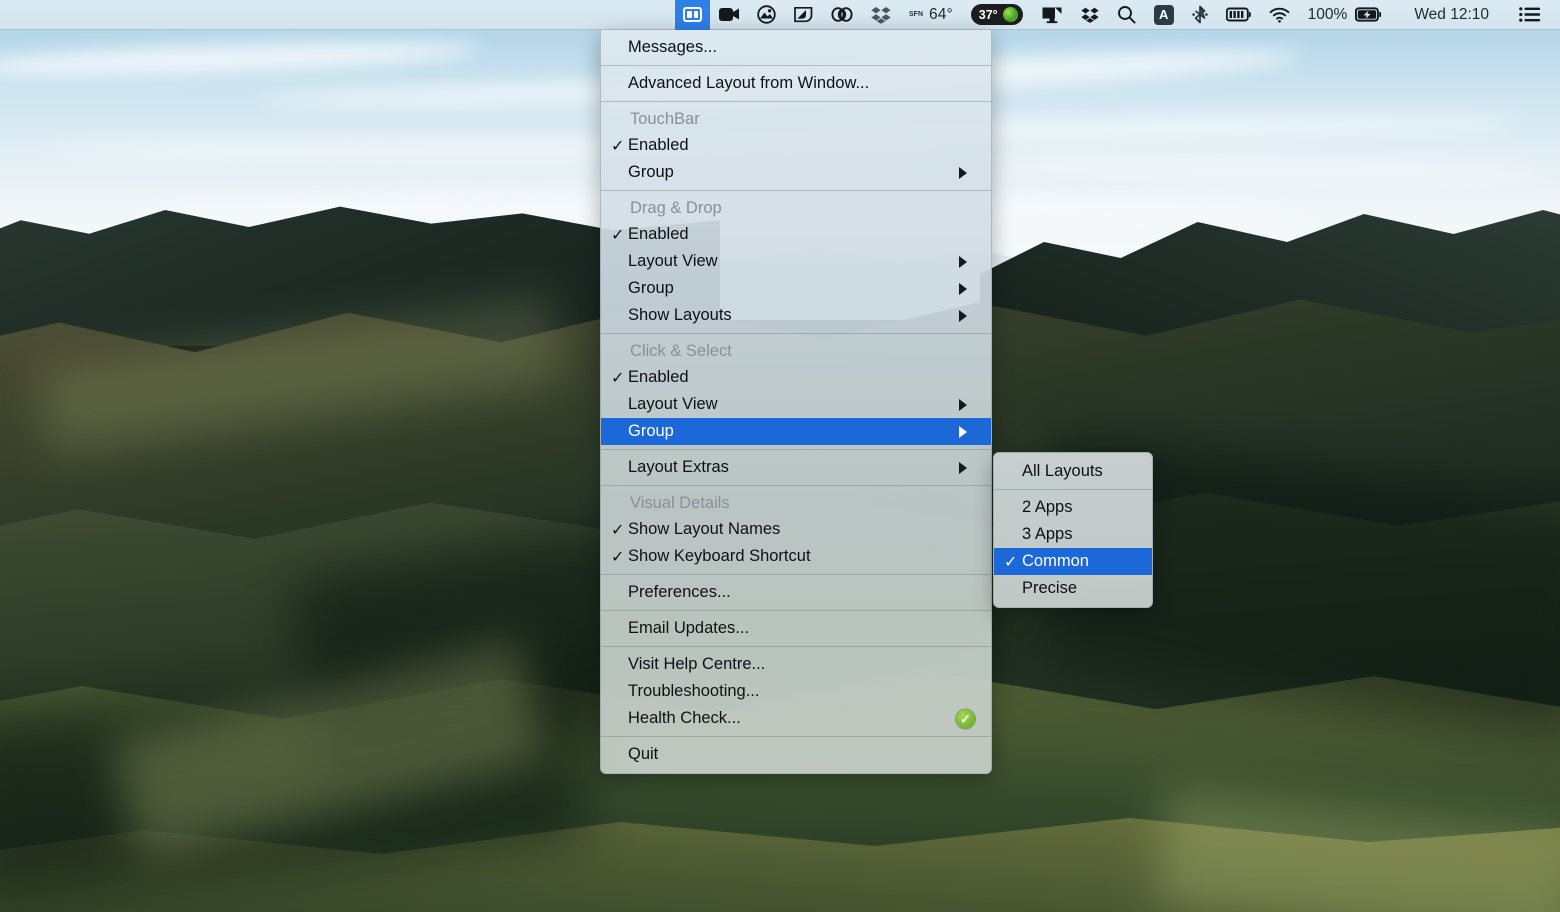 The height and width of the screenshot is (912, 1560). What do you see at coordinates (1368, 14) in the screenshot?
I see `battery-charging-icon` at bounding box center [1368, 14].